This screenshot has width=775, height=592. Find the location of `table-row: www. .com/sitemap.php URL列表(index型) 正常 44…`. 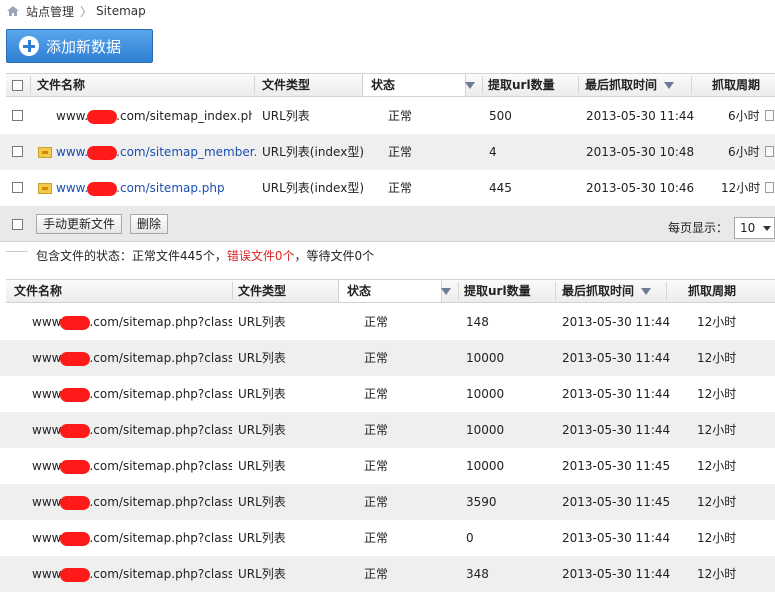

table-row: www. .com/sitemap.php URL列表(index型) 正常 44… is located at coordinates (387, 188).